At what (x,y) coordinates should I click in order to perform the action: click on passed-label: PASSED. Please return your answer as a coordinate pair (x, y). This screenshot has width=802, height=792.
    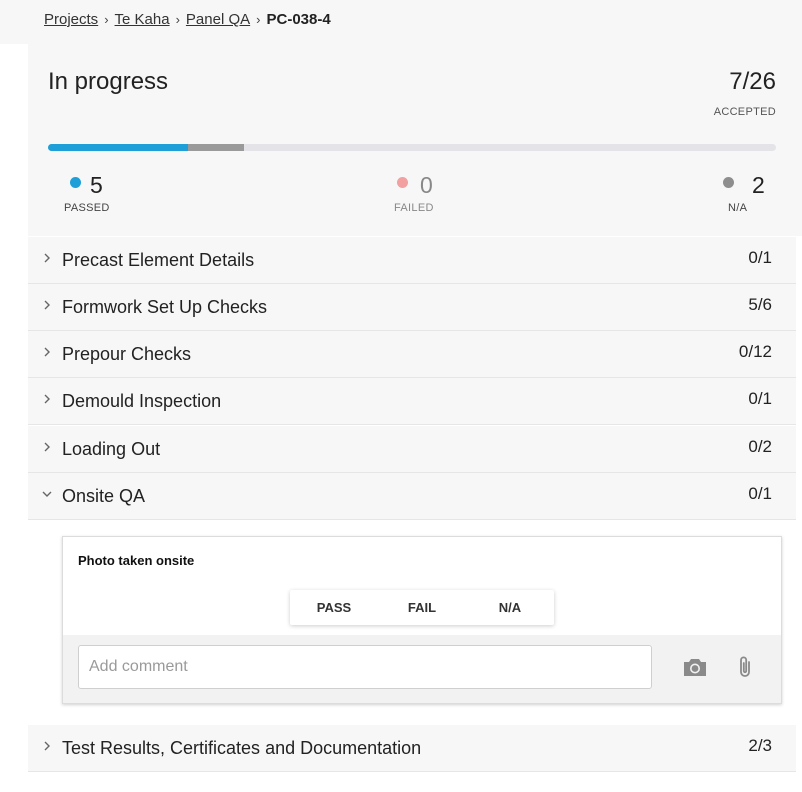
    Looking at the image, I should click on (87, 208).